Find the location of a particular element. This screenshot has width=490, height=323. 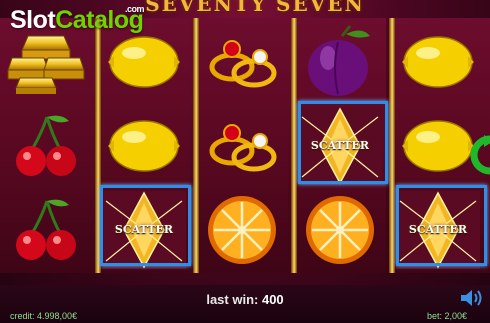

last-win-label: last win: is located at coordinates (232, 299).